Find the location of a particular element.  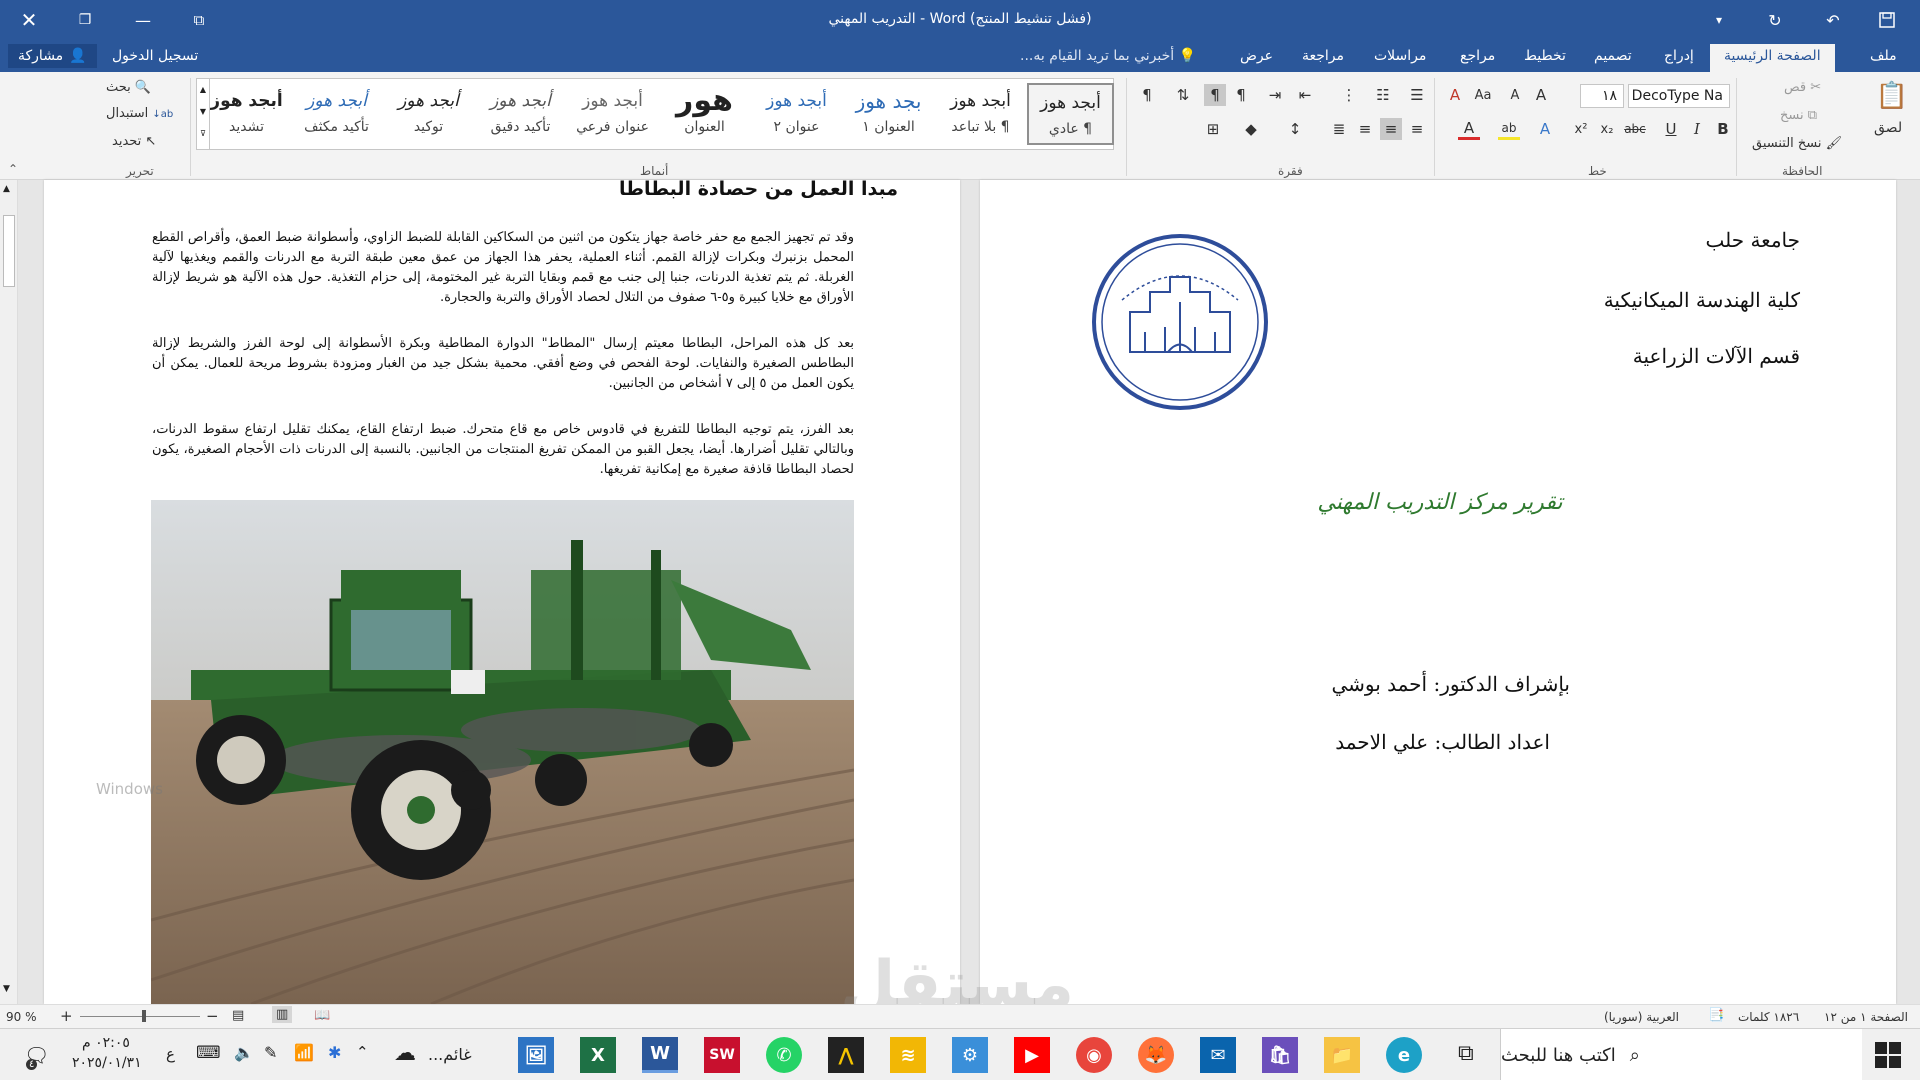

style-subtle-emphasis: أبجد هوز تأكيد دقيق is located at coordinates (520, 114).